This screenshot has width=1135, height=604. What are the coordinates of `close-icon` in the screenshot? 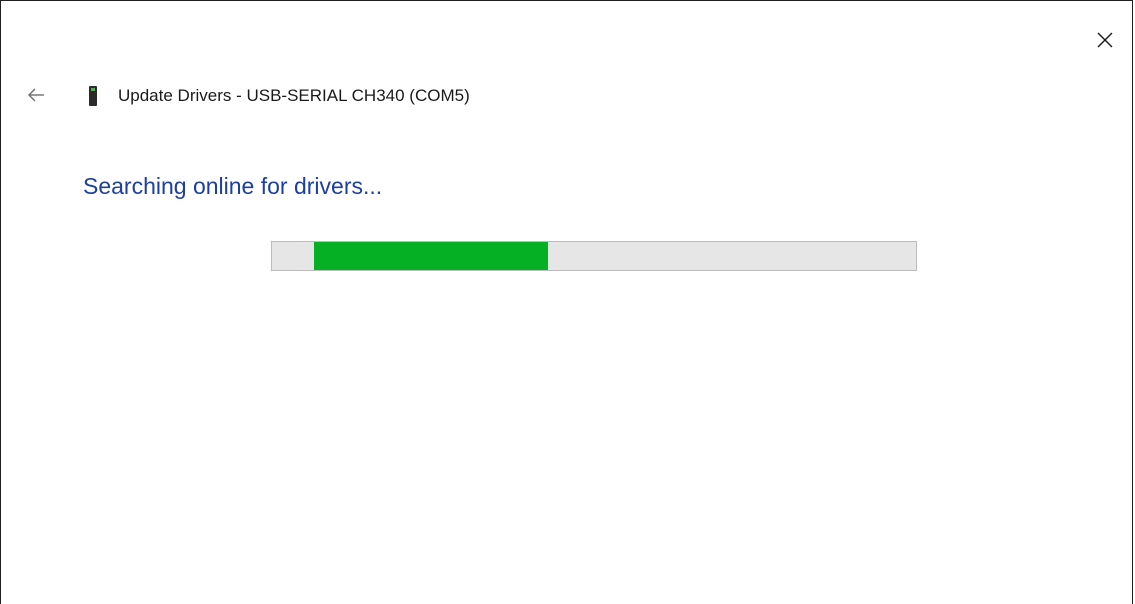 It's located at (1105, 40).